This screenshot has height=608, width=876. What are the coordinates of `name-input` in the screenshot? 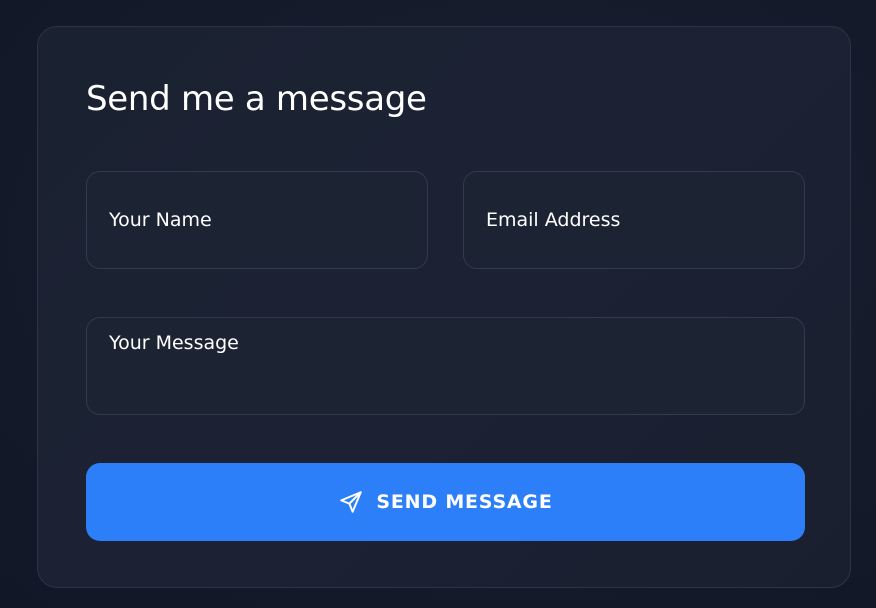 It's located at (257, 220).